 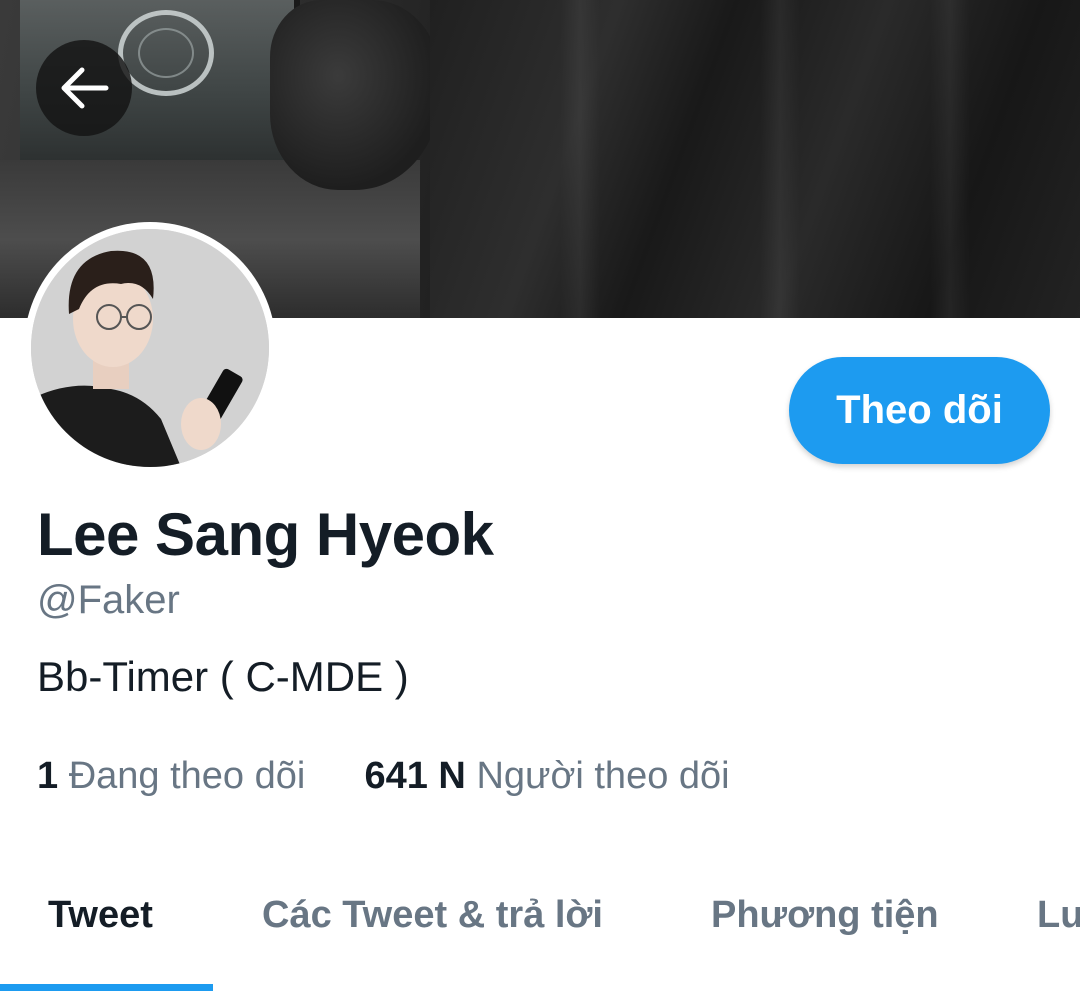 I want to click on followers-stat: 641 N Người theo dõi, so click(x=546, y=776).